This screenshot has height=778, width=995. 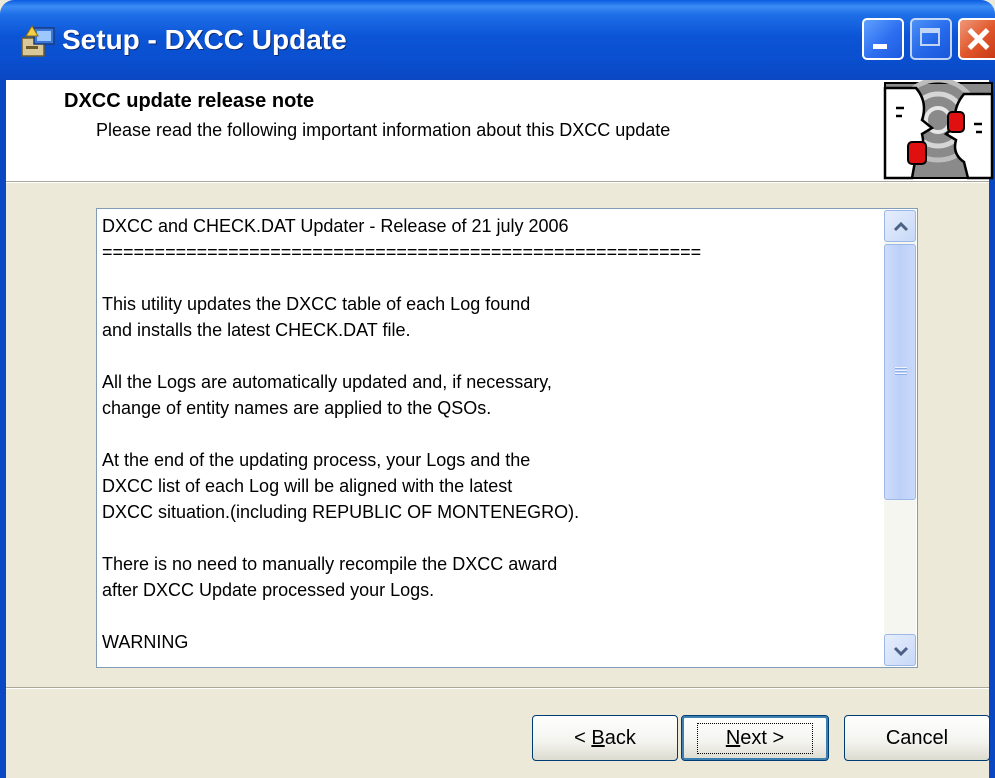 I want to click on window-border-right, so click(x=992, y=429).